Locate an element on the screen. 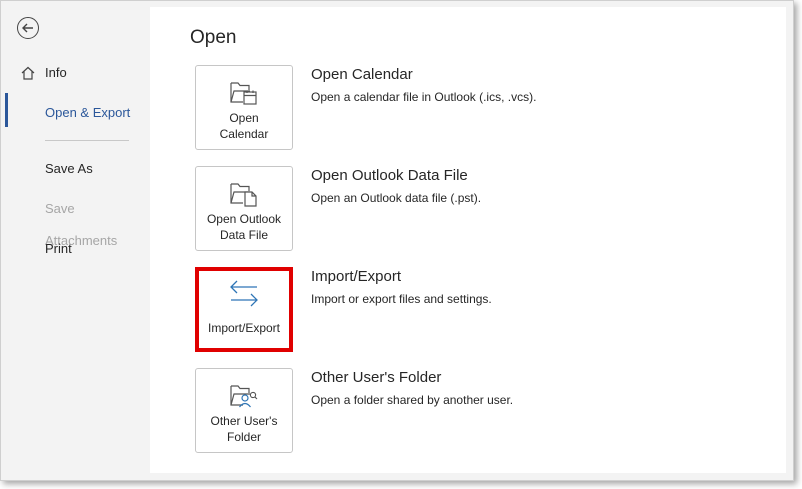  nav-item-label: Info is located at coordinates (56, 72).